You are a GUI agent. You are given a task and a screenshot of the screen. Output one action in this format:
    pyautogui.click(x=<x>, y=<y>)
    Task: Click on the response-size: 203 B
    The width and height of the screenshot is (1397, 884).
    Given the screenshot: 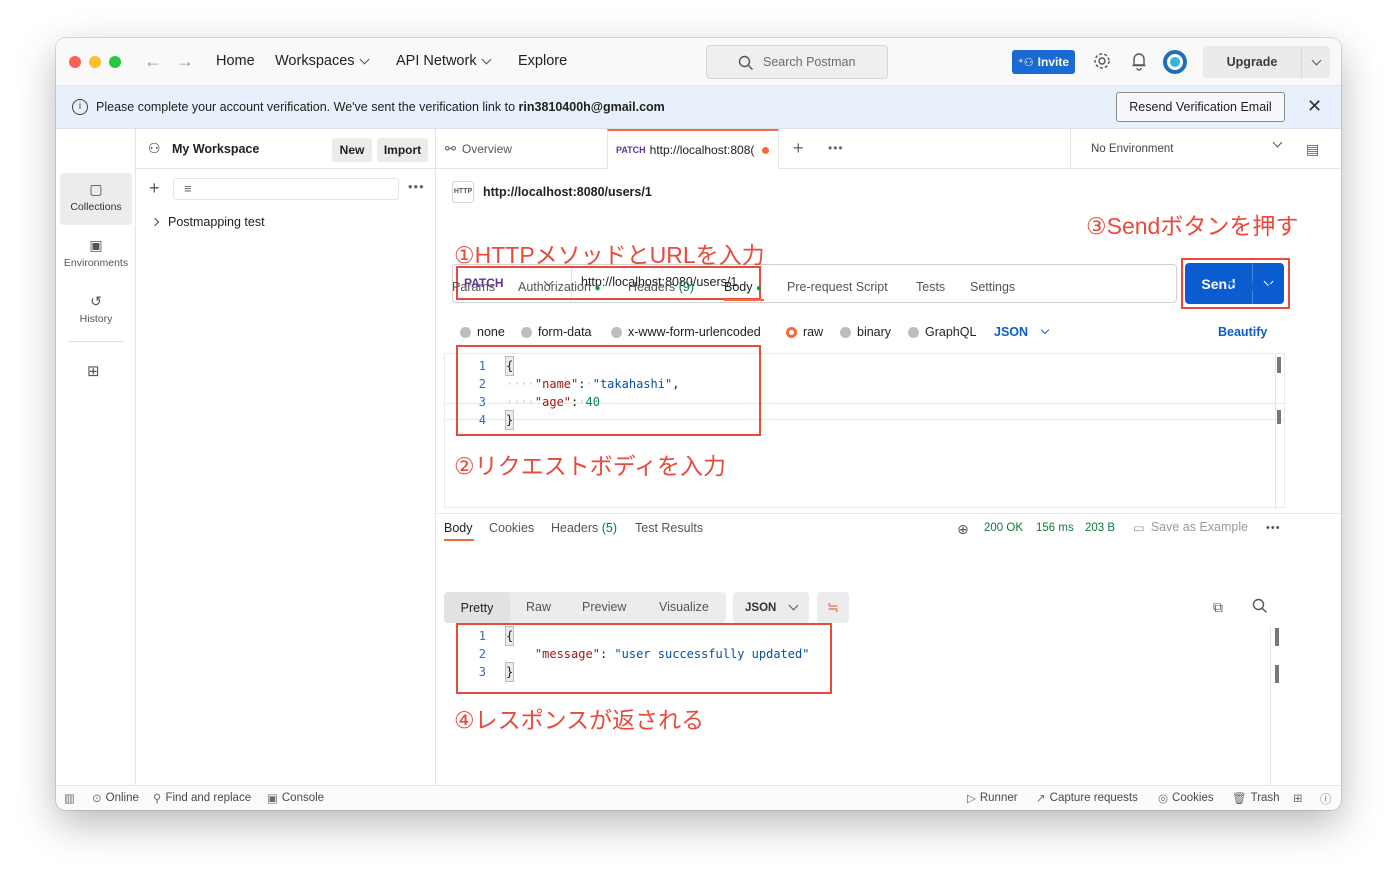 What is the action you would take?
    pyautogui.click(x=1100, y=528)
    